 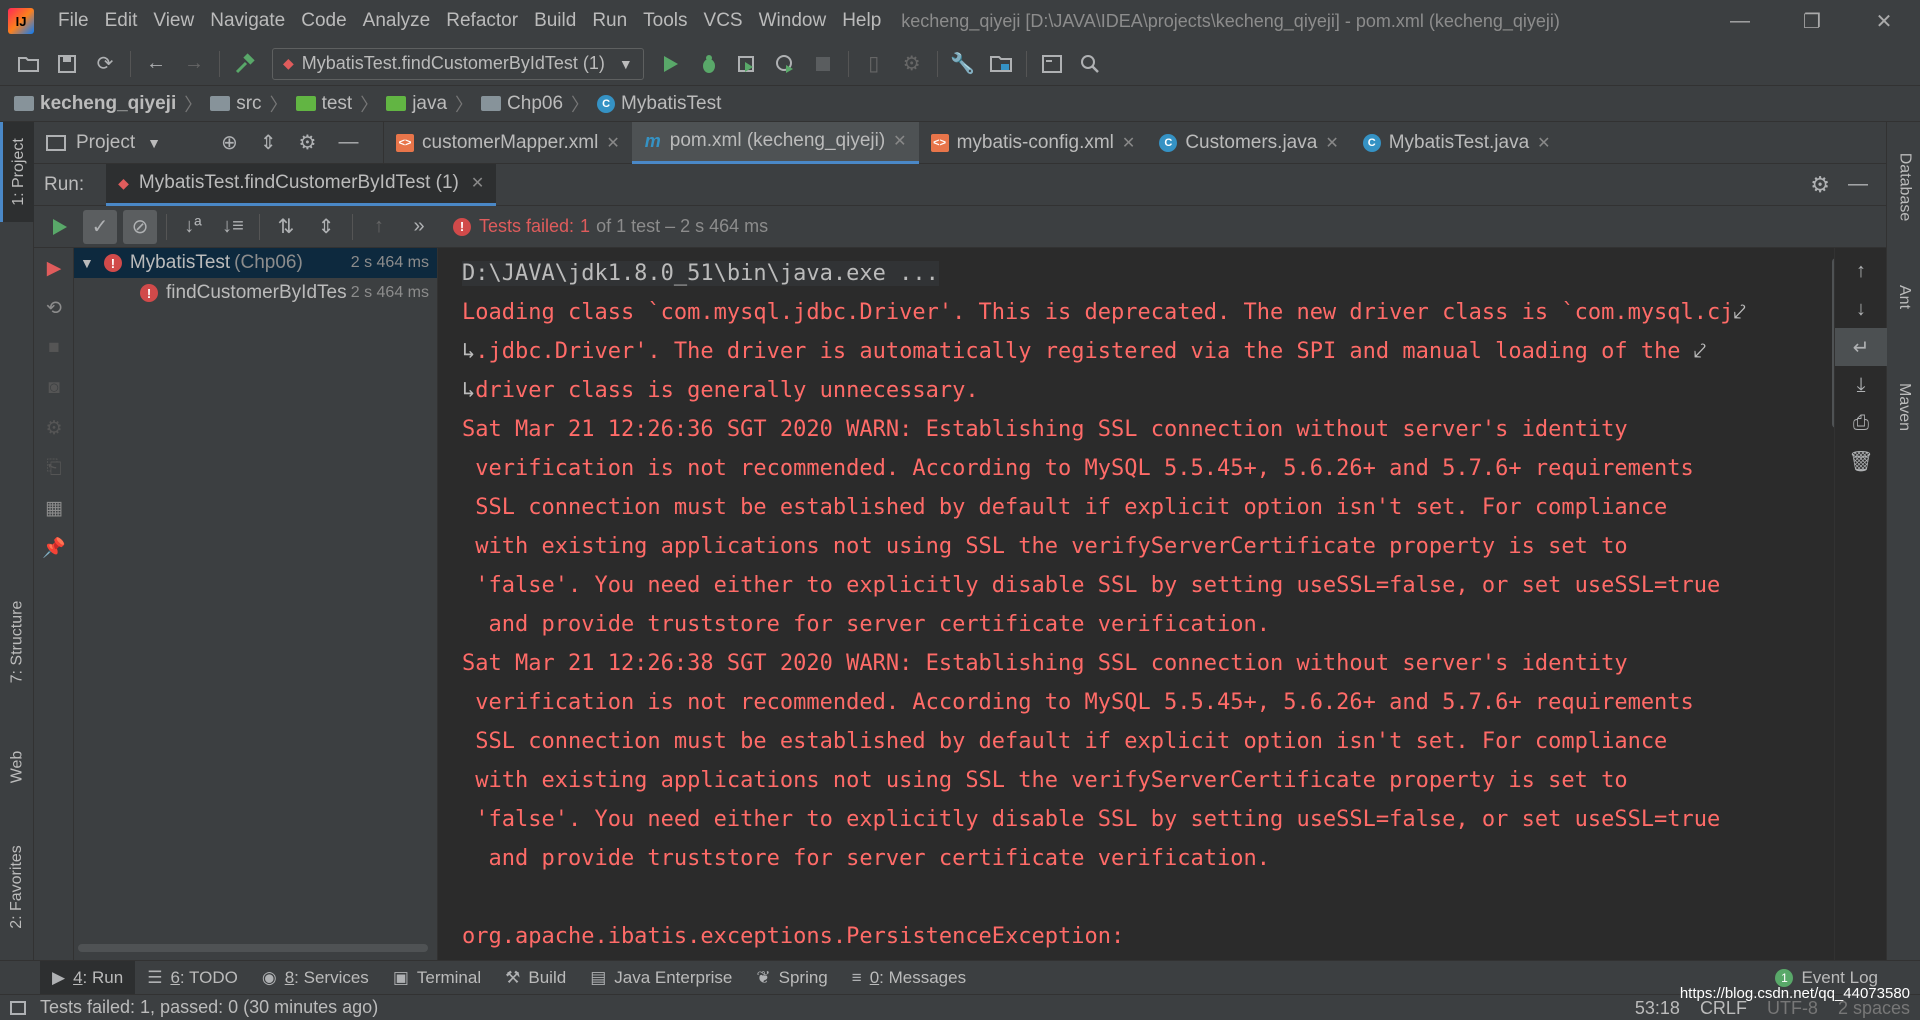 I want to click on sort-alphabetically-icon: ↓ª, so click(x=193, y=227).